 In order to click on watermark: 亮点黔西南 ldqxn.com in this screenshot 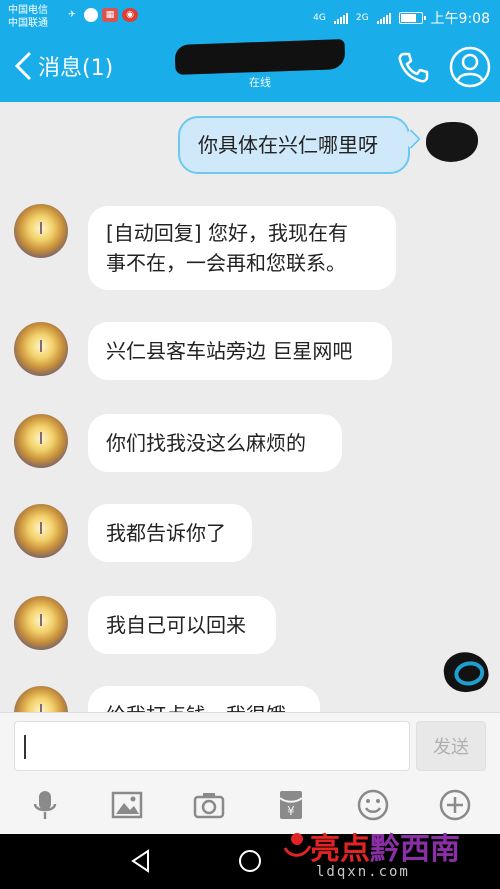, I will do `click(387, 855)`.